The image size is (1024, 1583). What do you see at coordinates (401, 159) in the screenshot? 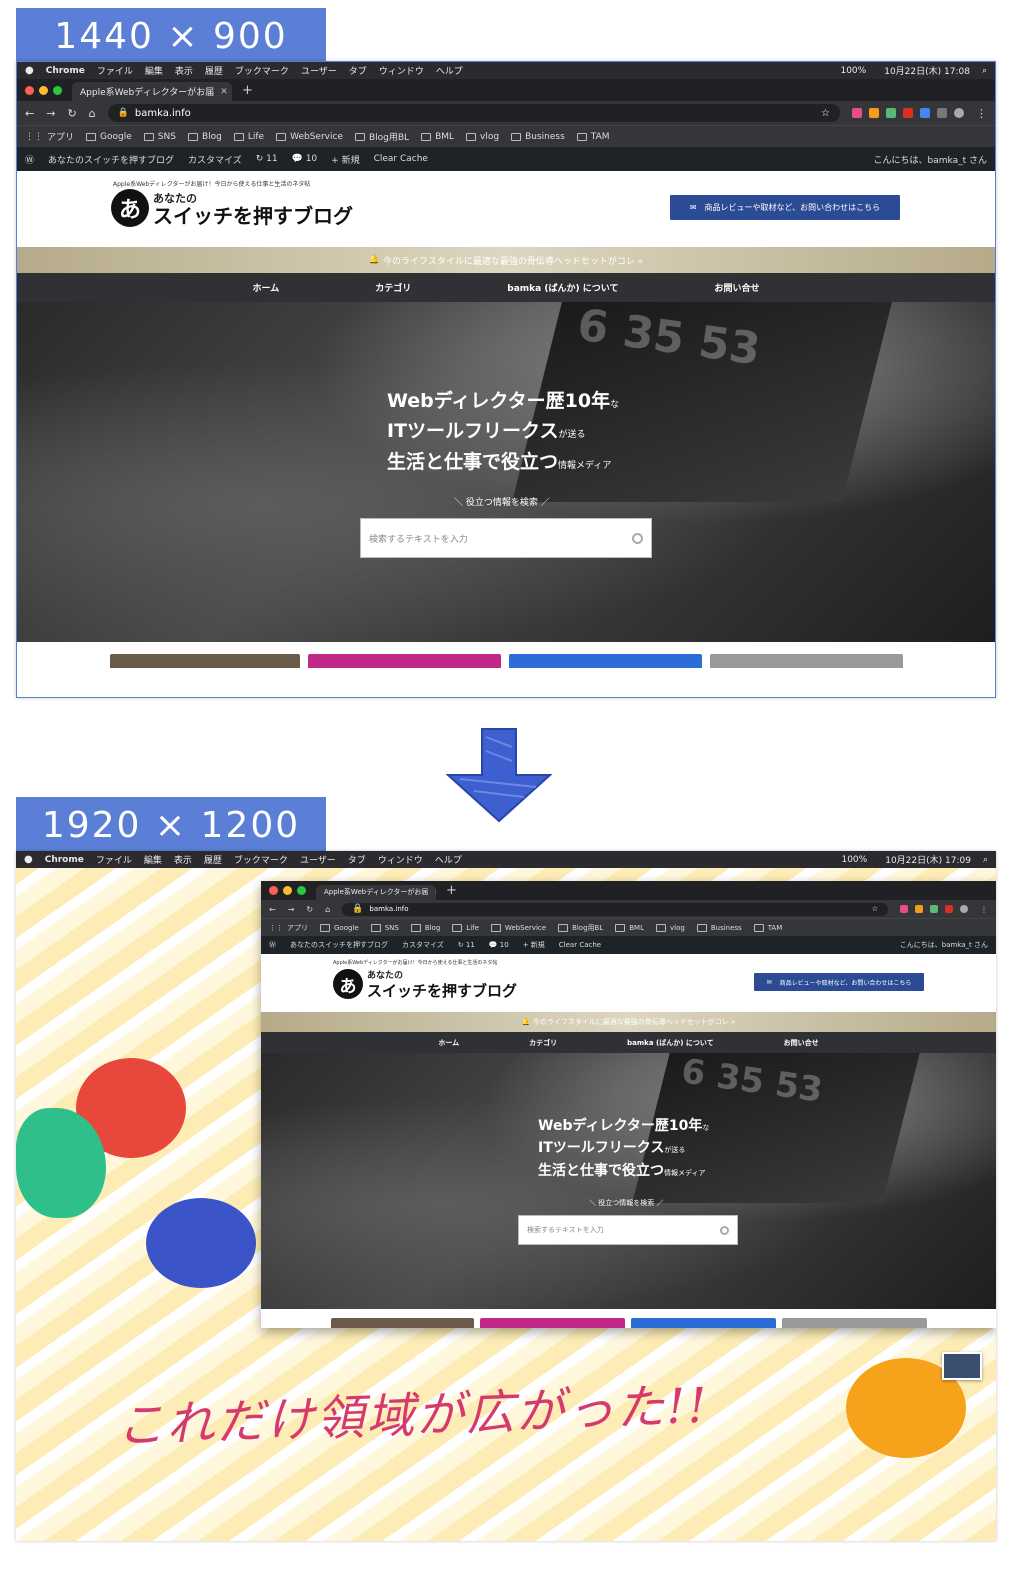
I see `wp-clear-cache: Clear Cache` at bounding box center [401, 159].